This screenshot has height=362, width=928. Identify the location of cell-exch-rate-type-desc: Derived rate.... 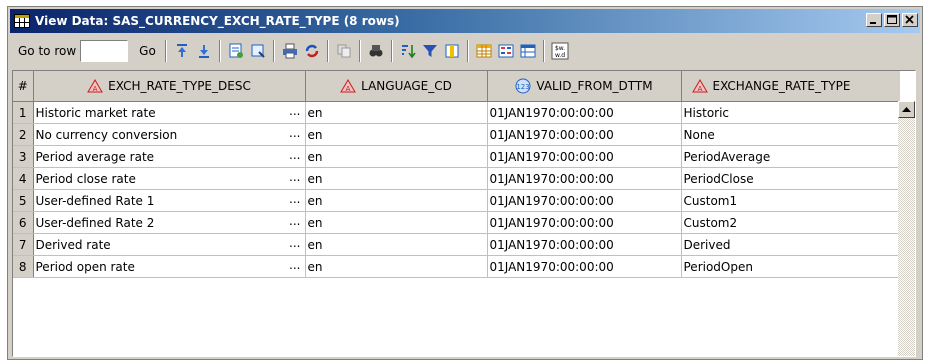
(169, 244).